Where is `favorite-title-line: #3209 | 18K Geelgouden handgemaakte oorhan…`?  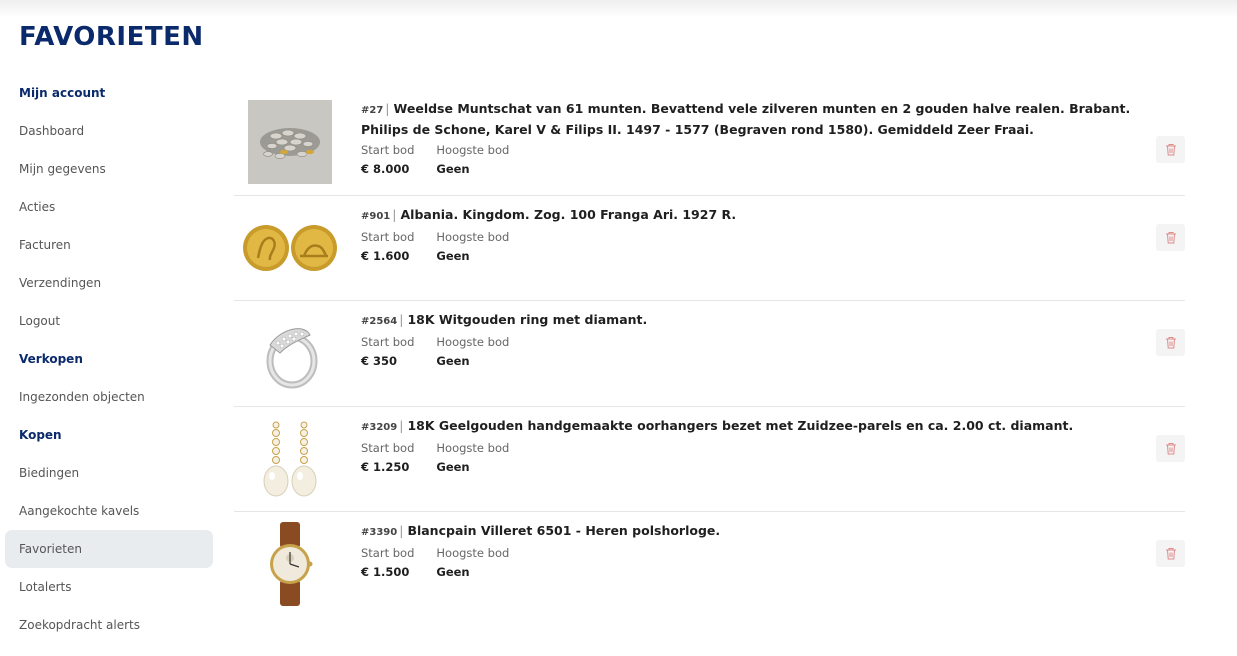 favorite-title-line: #3209 | 18K Geelgouden handgemaakte oorhan… is located at coordinates (771, 426).